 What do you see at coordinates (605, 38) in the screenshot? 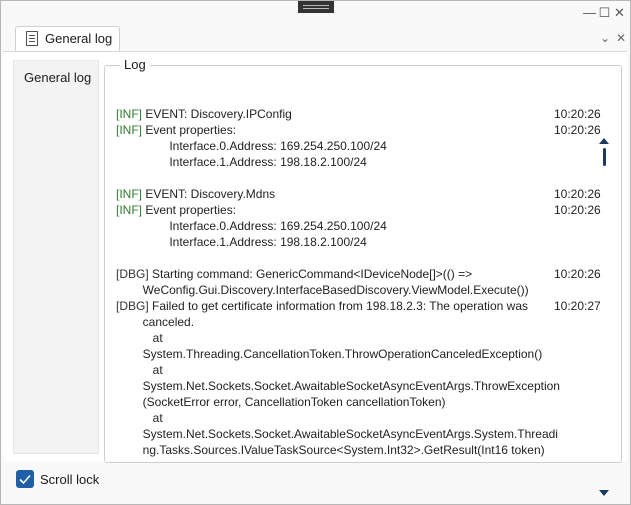
I see `tab-dropdown-icon: ⌄` at bounding box center [605, 38].